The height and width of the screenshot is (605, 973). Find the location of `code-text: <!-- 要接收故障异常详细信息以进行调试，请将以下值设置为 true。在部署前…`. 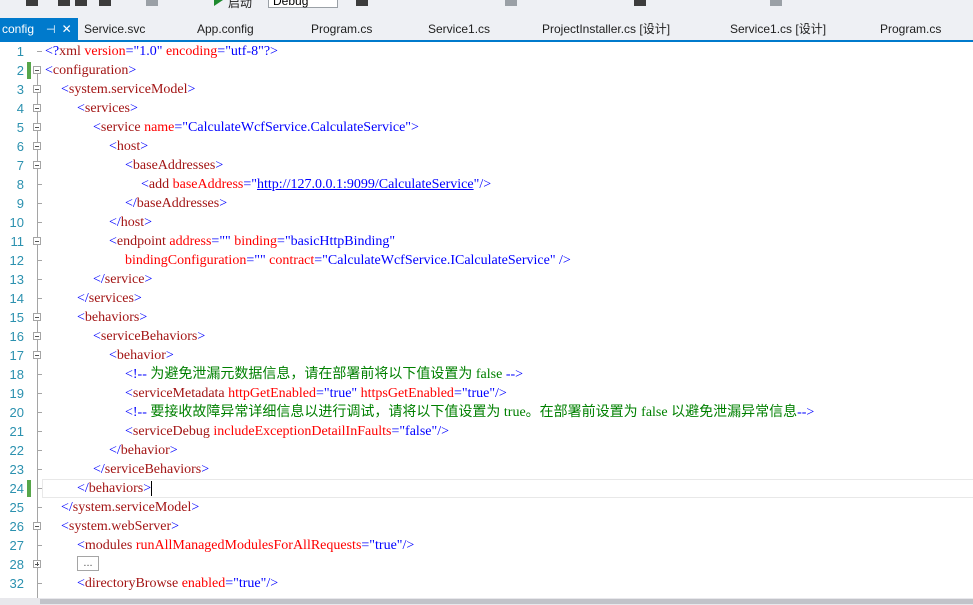

code-text: <!-- 要接收故障异常详细信息以进行调试，请将以下值设置为 true。在部署前… is located at coordinates (469, 412).